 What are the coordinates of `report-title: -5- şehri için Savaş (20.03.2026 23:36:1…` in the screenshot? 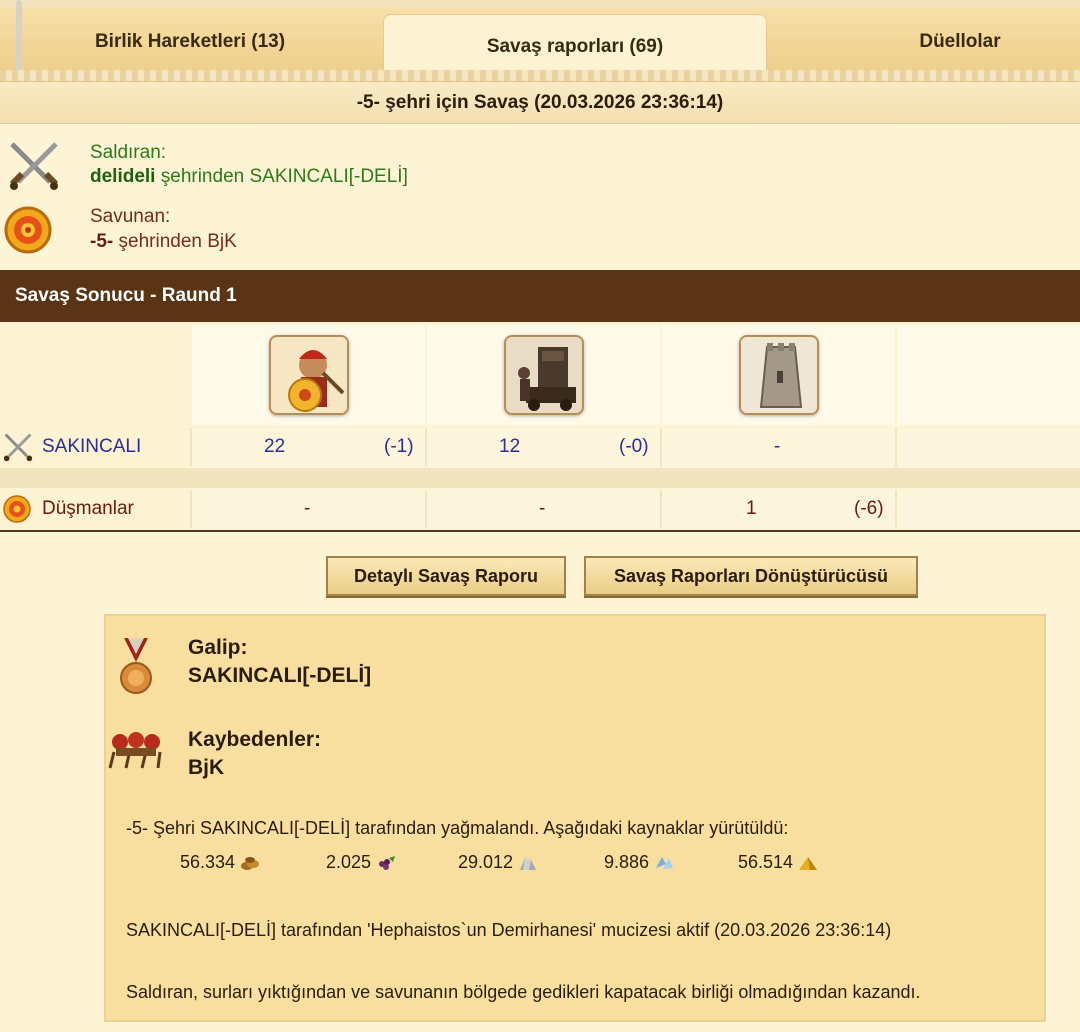 It's located at (540, 103).